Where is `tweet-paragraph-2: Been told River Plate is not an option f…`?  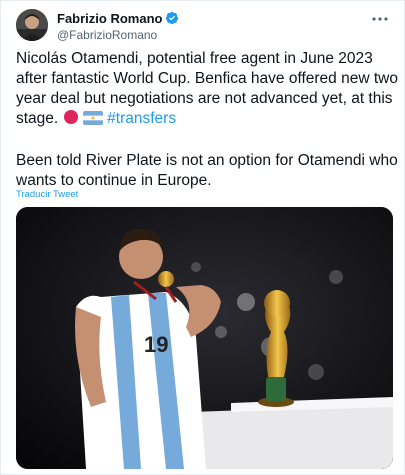 tweet-paragraph-2: Been told River Plate is not an option f… is located at coordinates (207, 170).